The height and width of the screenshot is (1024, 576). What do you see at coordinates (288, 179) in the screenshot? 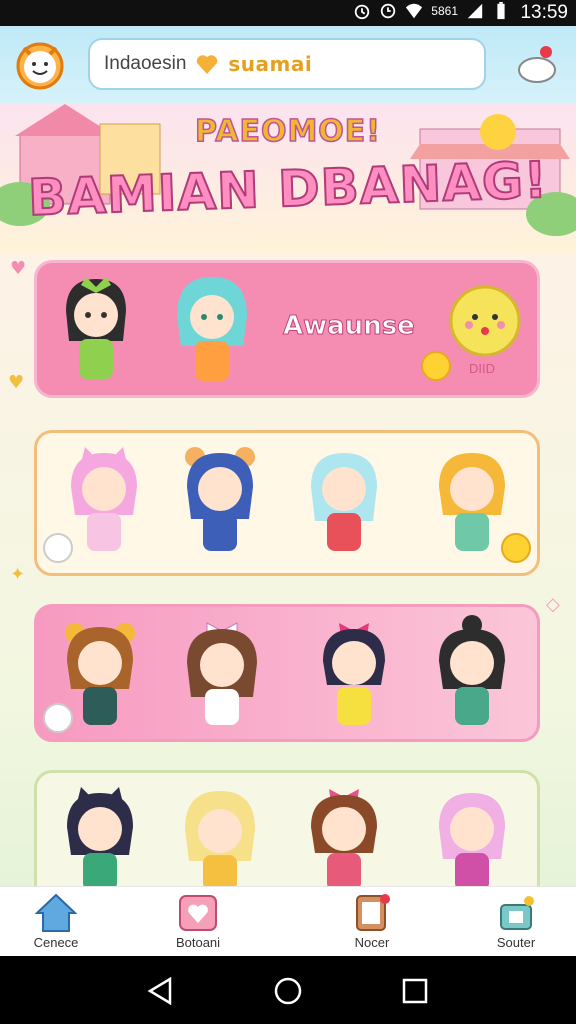
I see `hero-banner: PAEOMOE! BAMIAN DBANAG!` at bounding box center [288, 179].